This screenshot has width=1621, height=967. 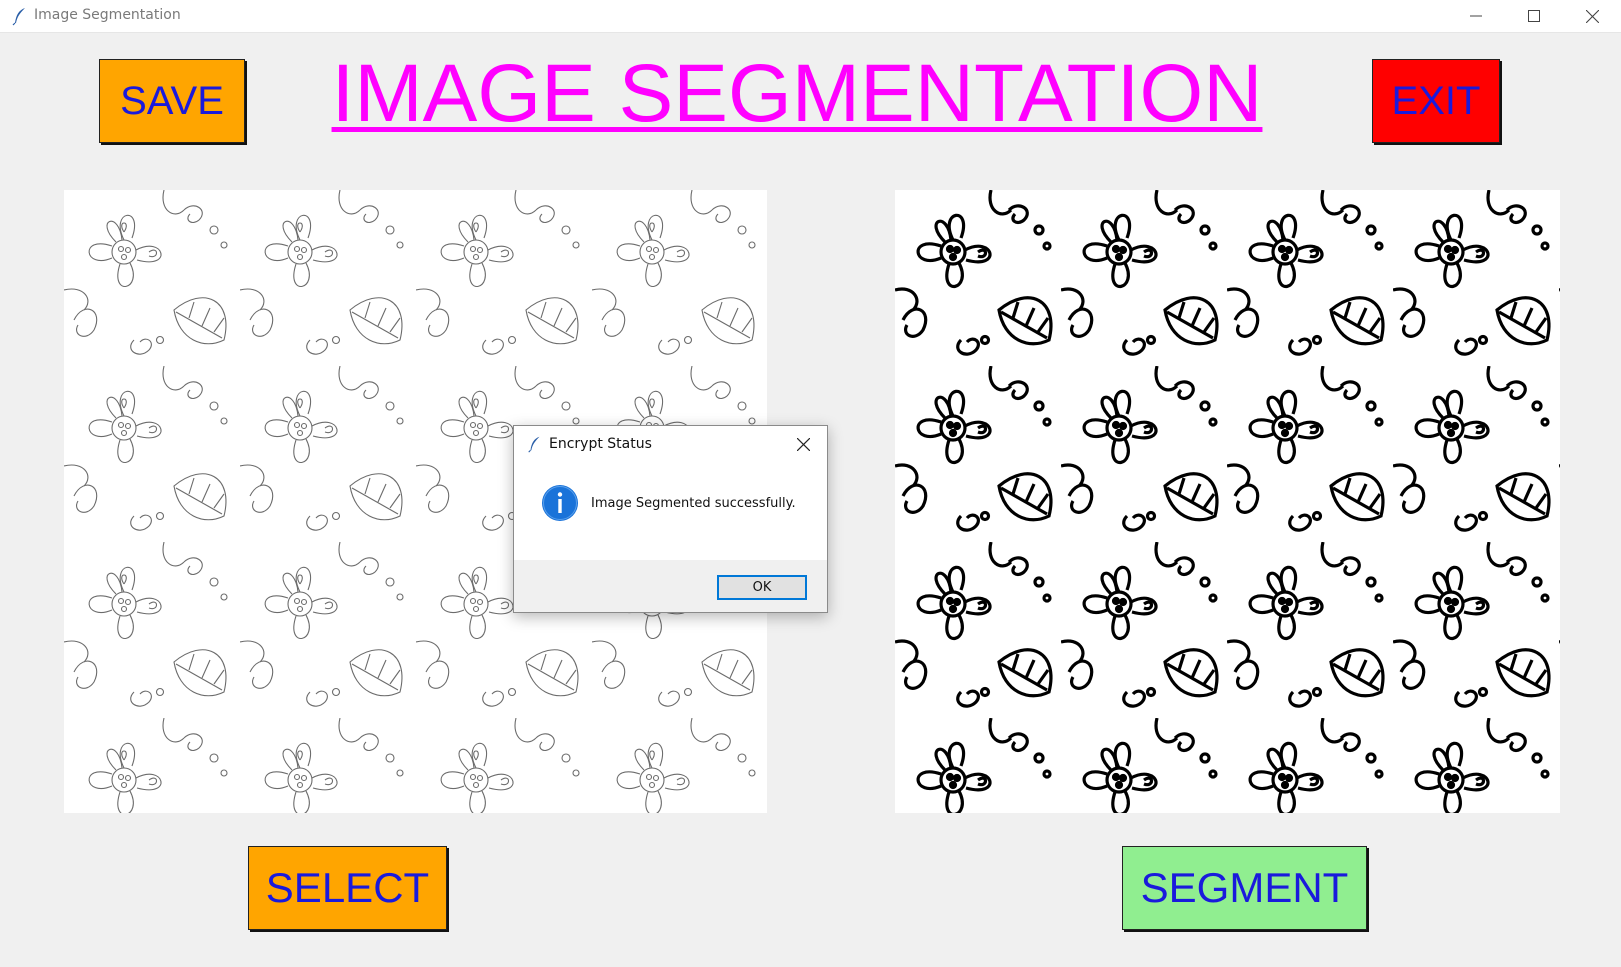 I want to click on dialog-message: Image Segmented successfully., so click(x=693, y=503).